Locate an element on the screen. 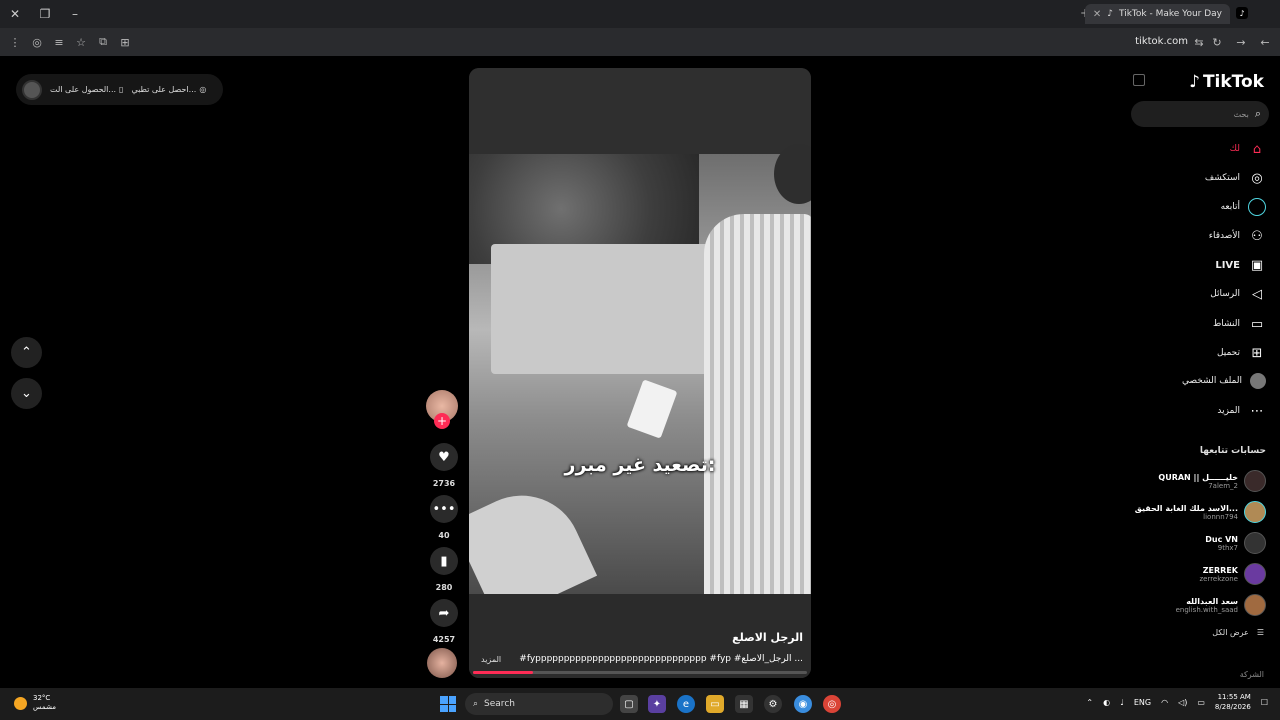 Image resolution: width=1280 pixels, height=720 pixels. comment-action: ••• 40 is located at coordinates (444, 517).